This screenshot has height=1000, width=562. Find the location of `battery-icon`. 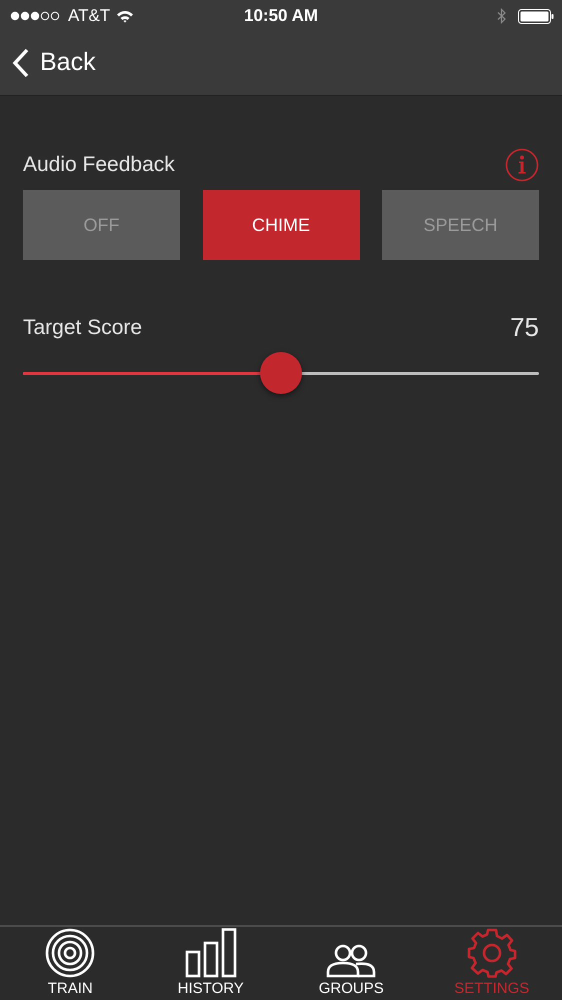

battery-icon is located at coordinates (536, 16).